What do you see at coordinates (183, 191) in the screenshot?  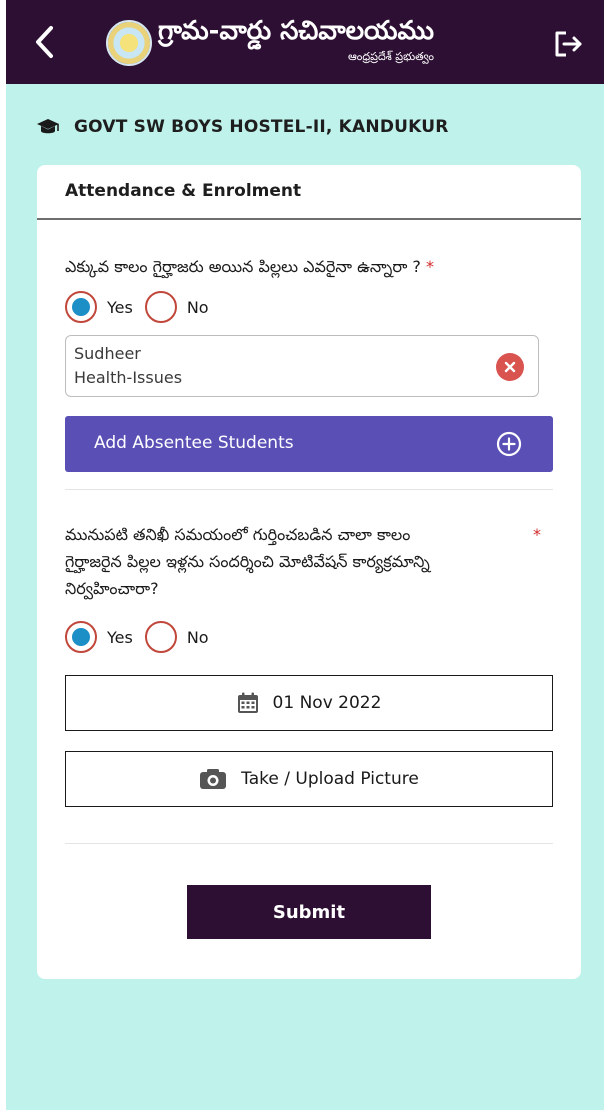 I see `card-title: Attendance & Enrolment` at bounding box center [183, 191].